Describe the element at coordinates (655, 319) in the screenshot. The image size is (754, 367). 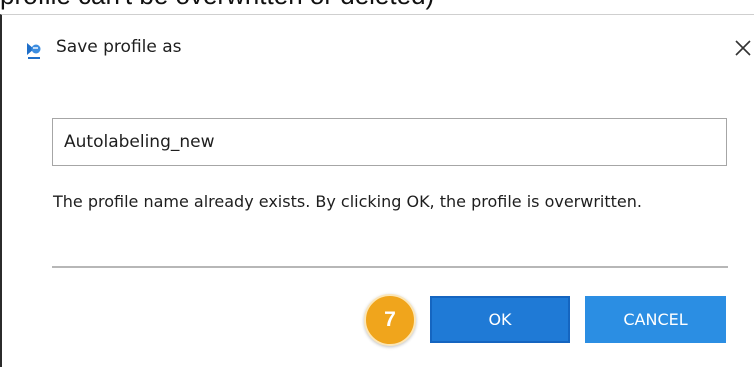
I see `cancel-button: CANCEL` at that location.